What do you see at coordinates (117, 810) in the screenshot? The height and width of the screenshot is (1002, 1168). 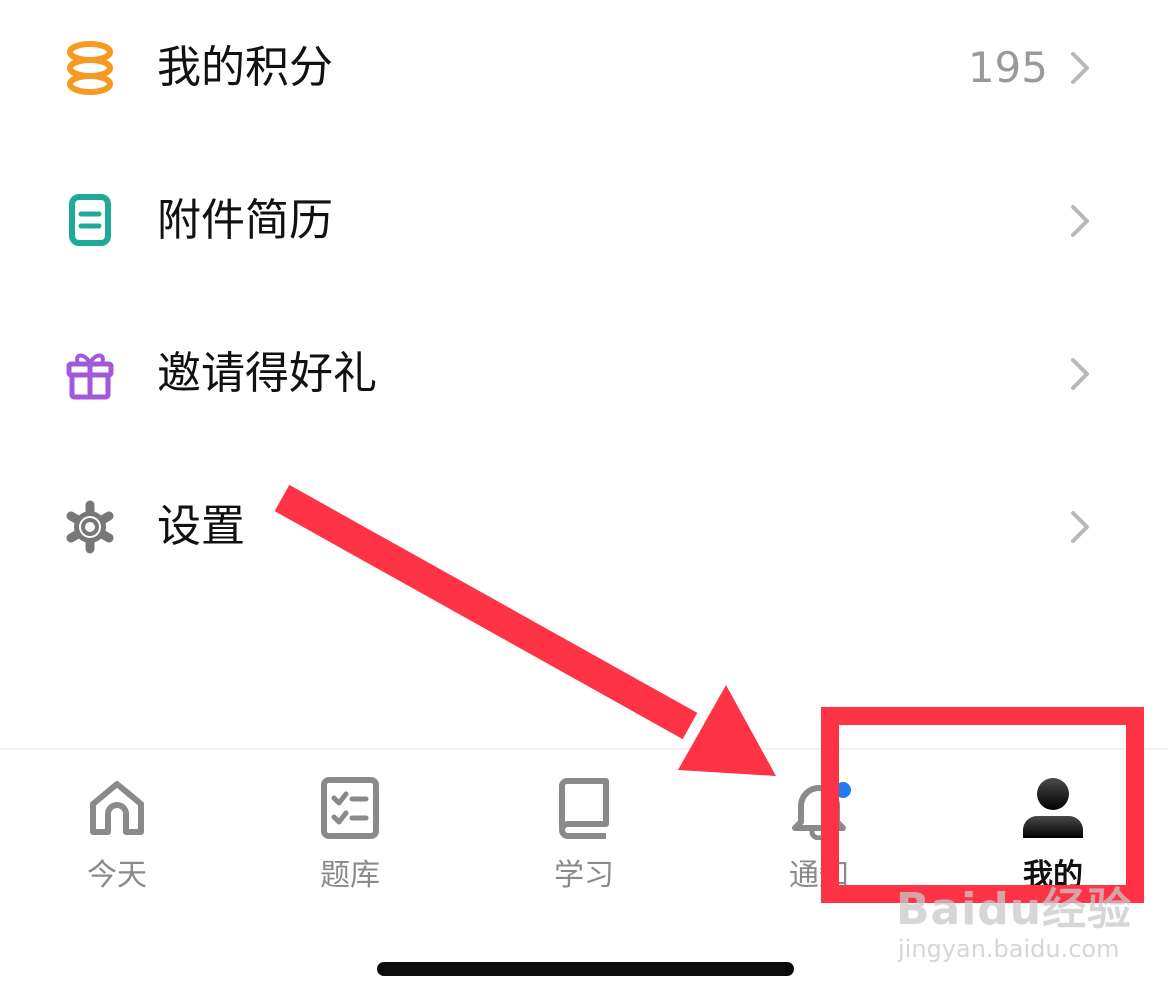 I see `home-icon` at bounding box center [117, 810].